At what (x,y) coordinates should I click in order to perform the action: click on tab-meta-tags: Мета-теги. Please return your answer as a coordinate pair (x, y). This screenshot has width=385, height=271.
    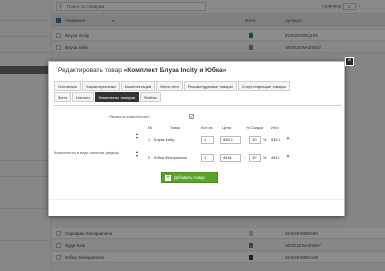
    Looking at the image, I should click on (169, 86).